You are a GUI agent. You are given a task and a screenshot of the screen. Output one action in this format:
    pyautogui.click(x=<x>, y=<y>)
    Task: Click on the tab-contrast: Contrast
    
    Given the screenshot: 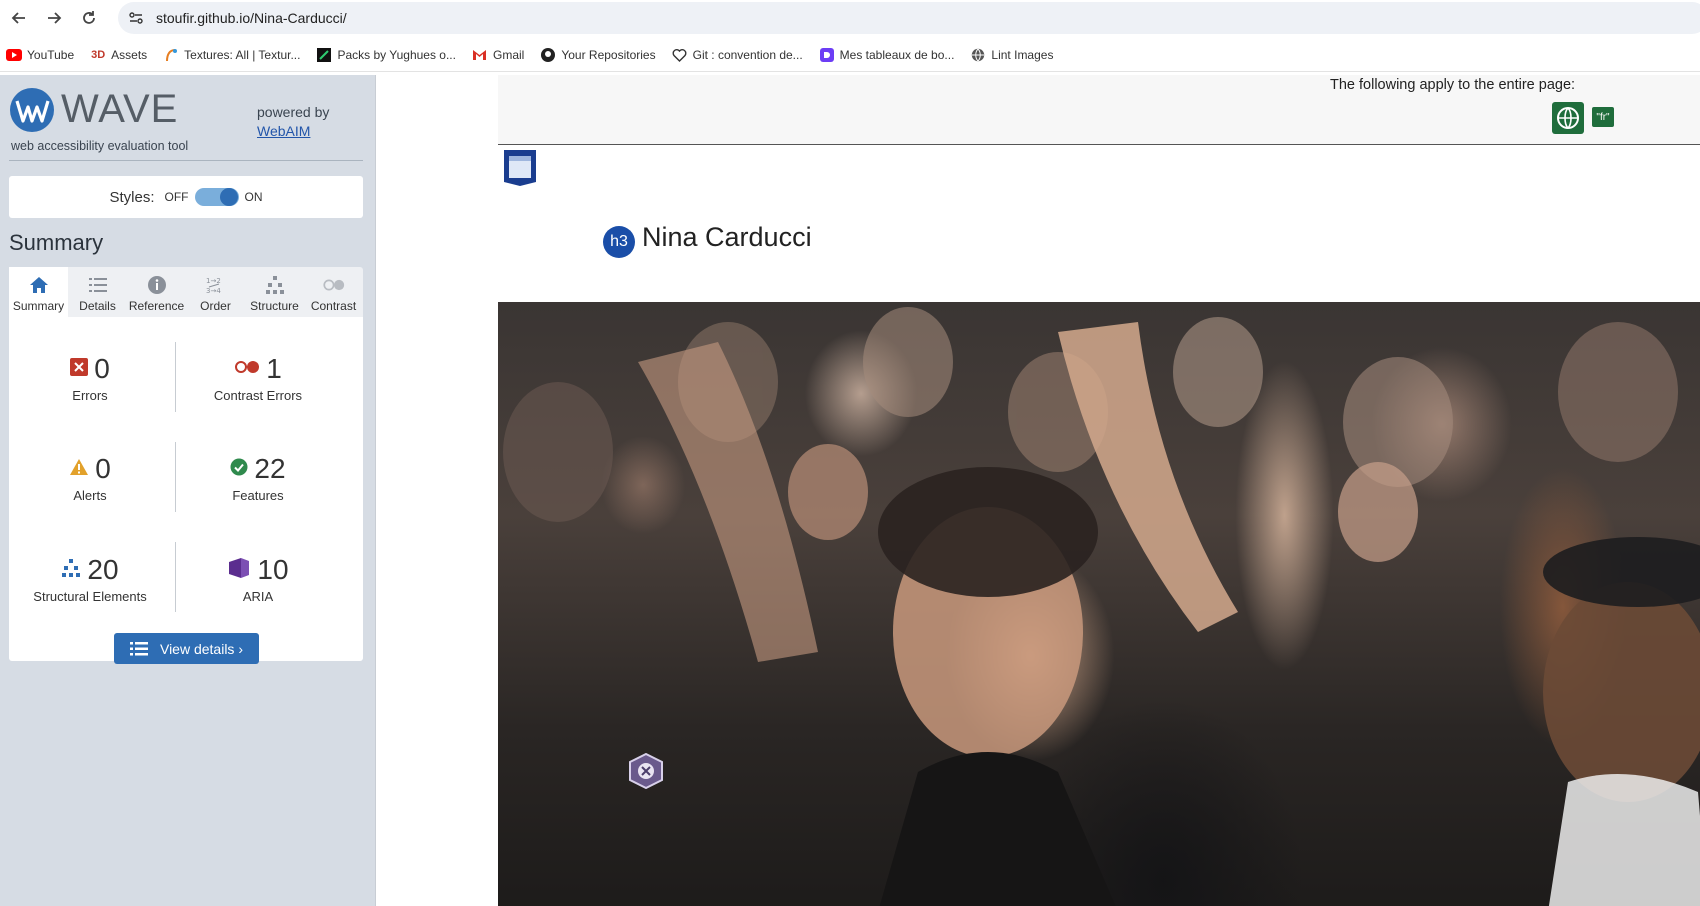 What is the action you would take?
    pyautogui.click(x=333, y=292)
    